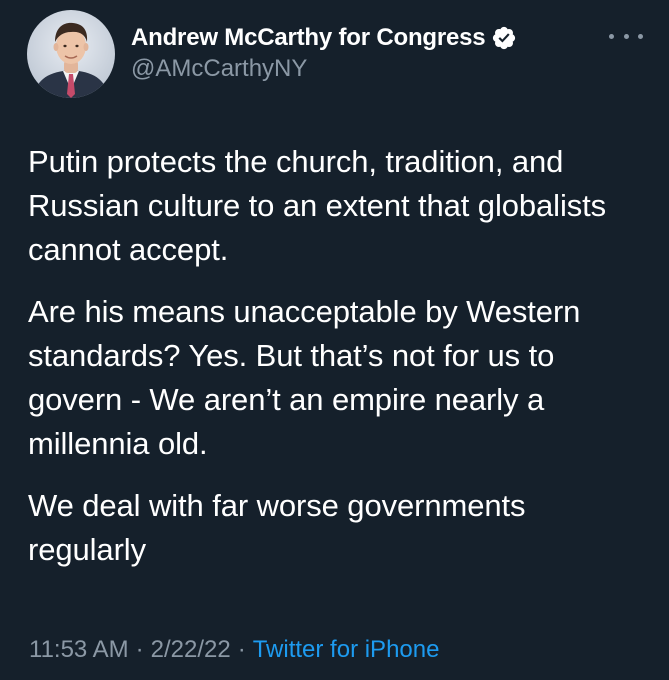 This screenshot has width=669, height=680. I want to click on author-name-row: Andrew McCarthy for Congress, so click(324, 38).